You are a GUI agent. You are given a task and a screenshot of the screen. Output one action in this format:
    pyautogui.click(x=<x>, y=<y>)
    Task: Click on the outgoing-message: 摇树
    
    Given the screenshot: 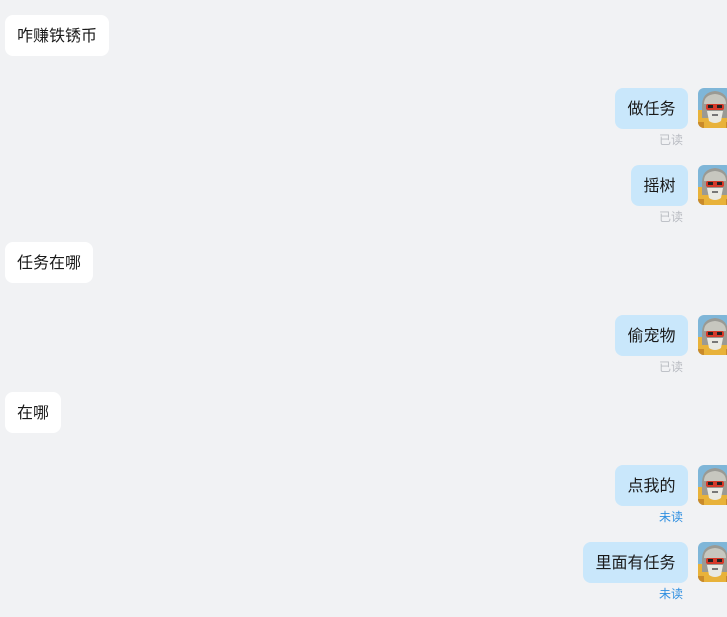 What is the action you would take?
    pyautogui.click(x=659, y=185)
    